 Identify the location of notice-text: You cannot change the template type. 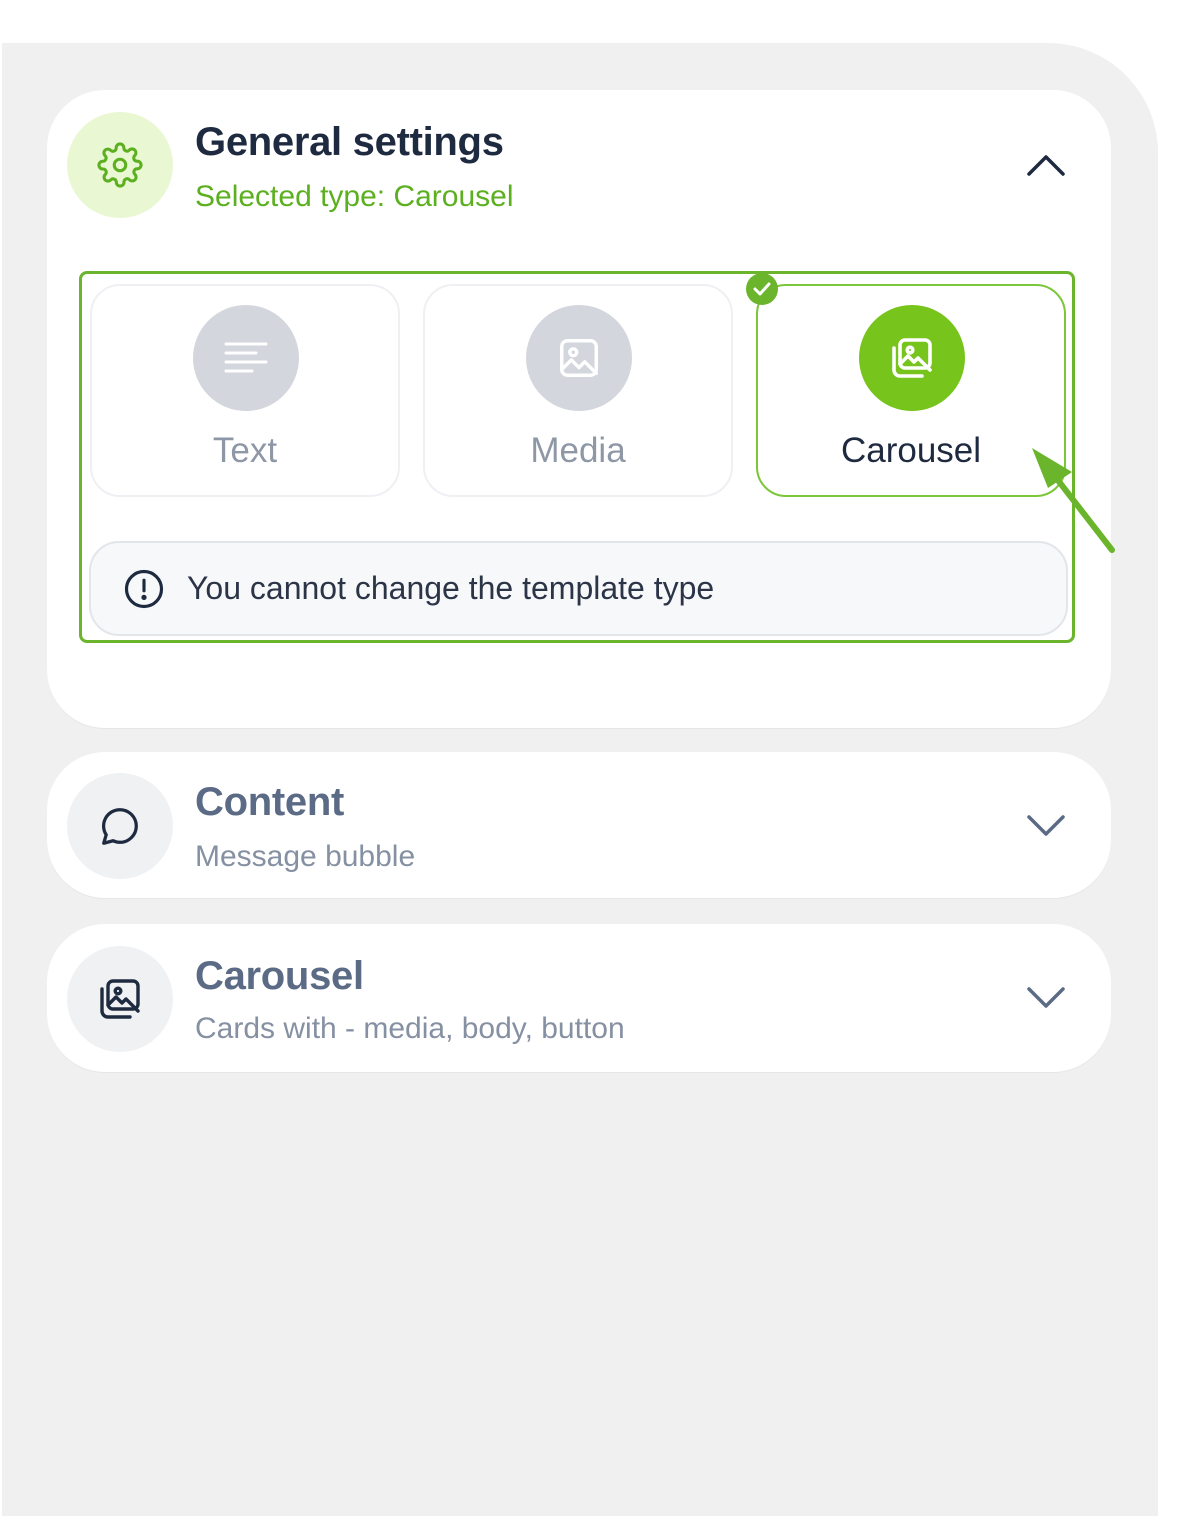
(451, 588).